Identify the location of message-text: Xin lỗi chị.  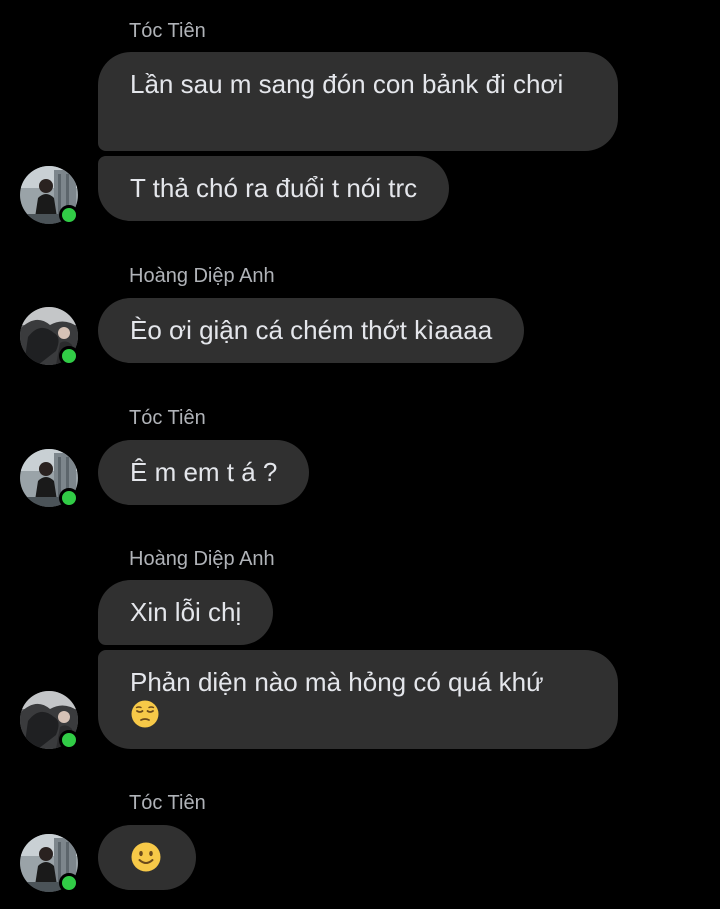
(186, 612).